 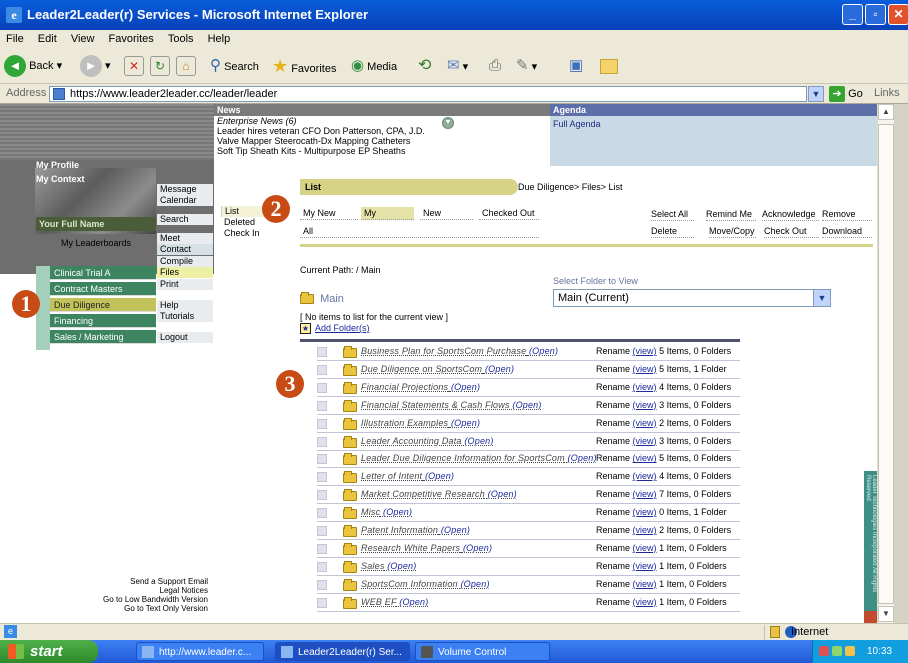 What do you see at coordinates (609, 66) in the screenshot?
I see `messenger-button` at bounding box center [609, 66].